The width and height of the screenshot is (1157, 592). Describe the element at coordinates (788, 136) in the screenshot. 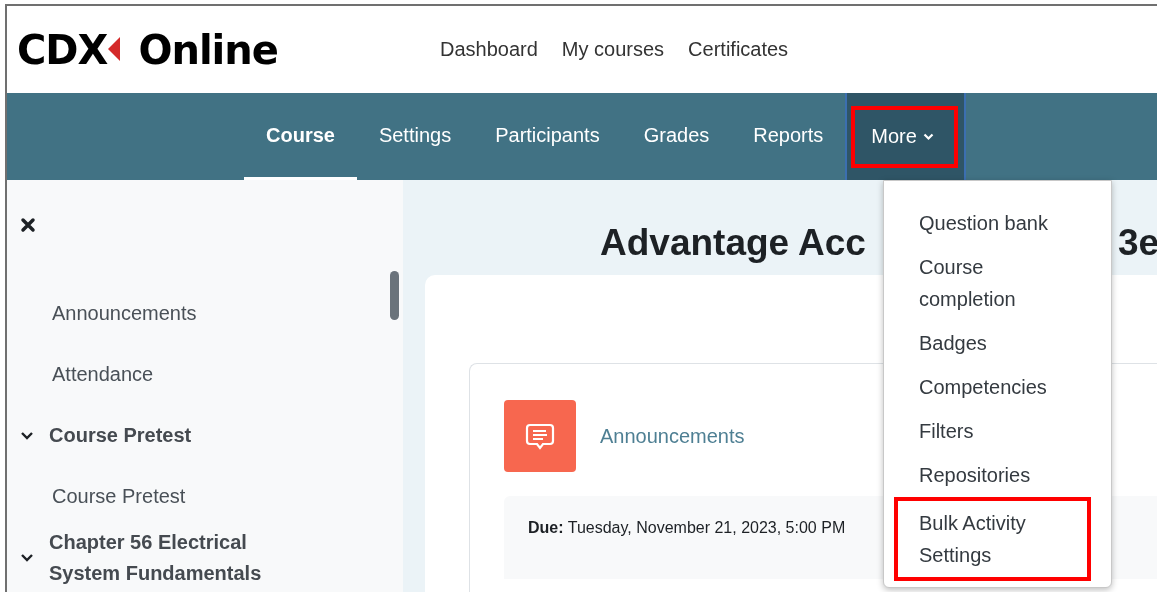

I see `nav-tab: Reports` at that location.